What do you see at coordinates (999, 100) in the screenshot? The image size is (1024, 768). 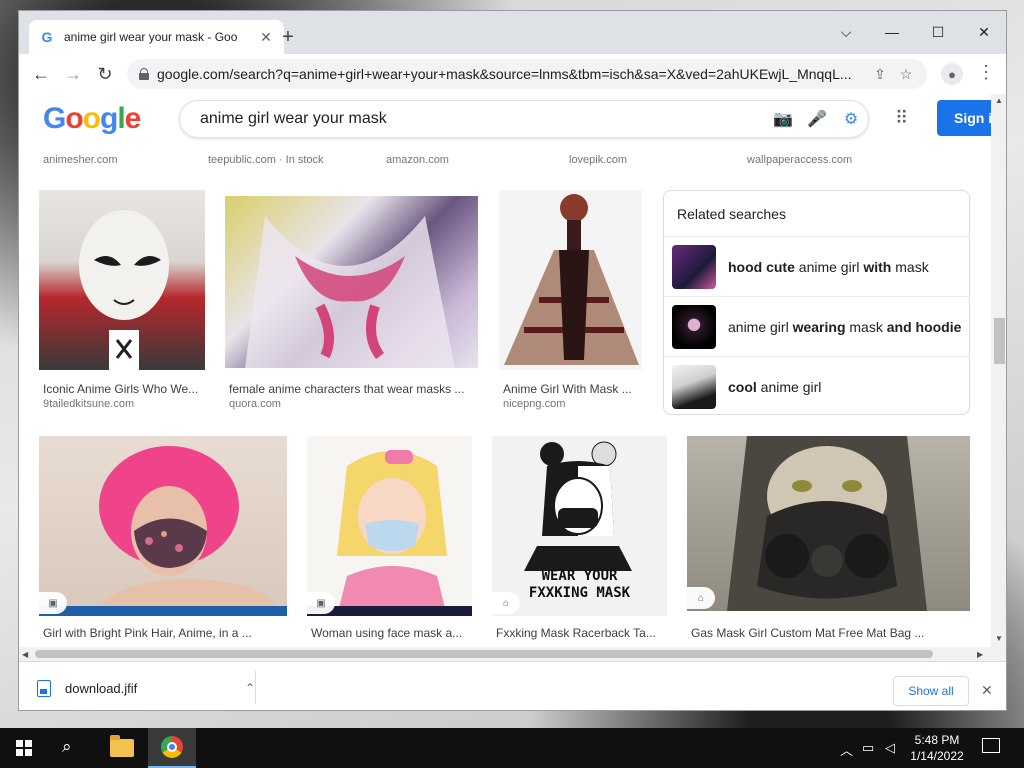 I see `scroll-up-arrow-icon: ▲` at bounding box center [999, 100].